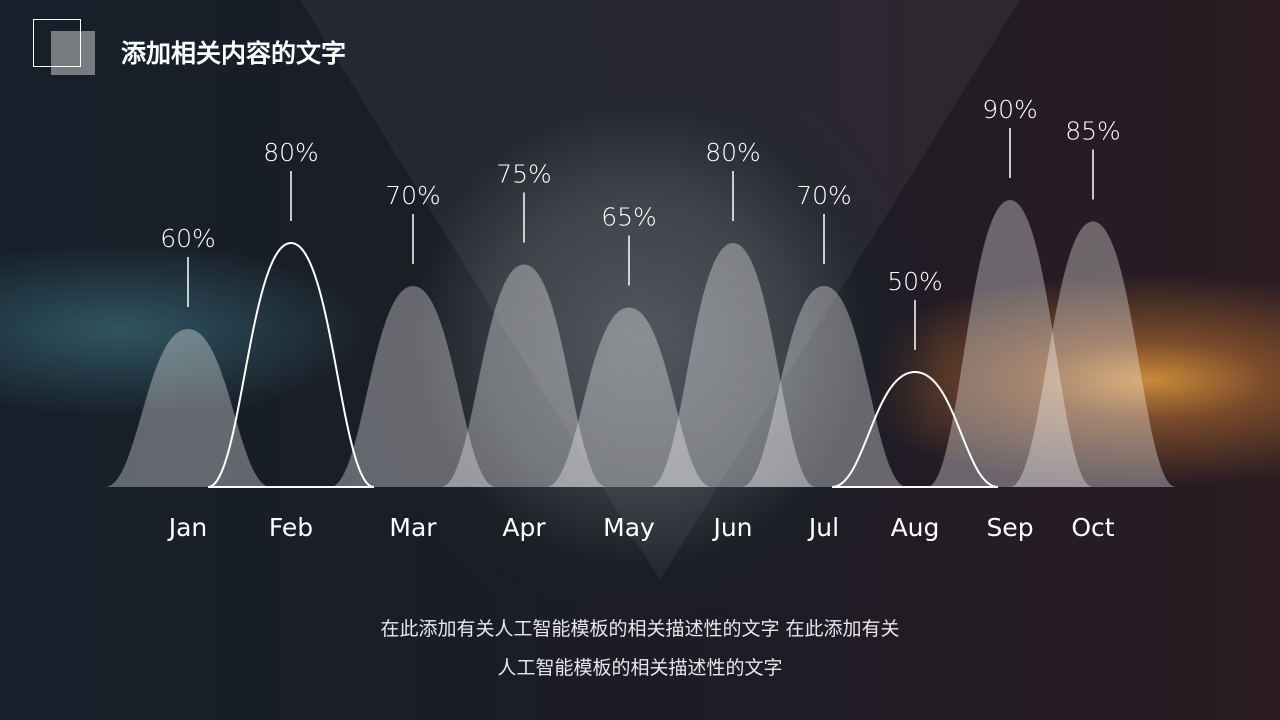  What do you see at coordinates (640, 668) in the screenshot?
I see `description-line-2: 人工智能模板的相关描述性的文字` at bounding box center [640, 668].